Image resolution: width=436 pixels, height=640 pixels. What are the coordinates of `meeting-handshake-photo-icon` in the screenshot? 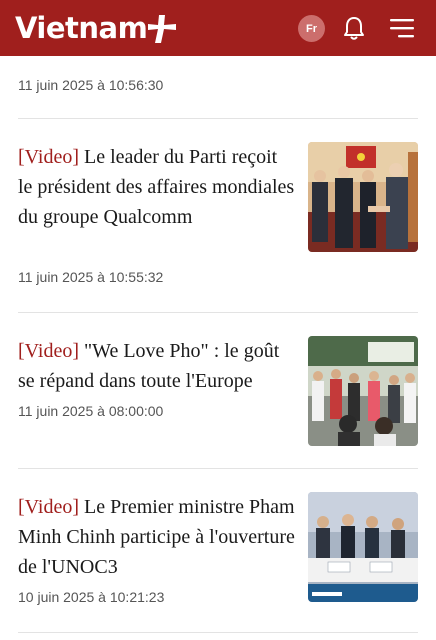 It's located at (363, 197).